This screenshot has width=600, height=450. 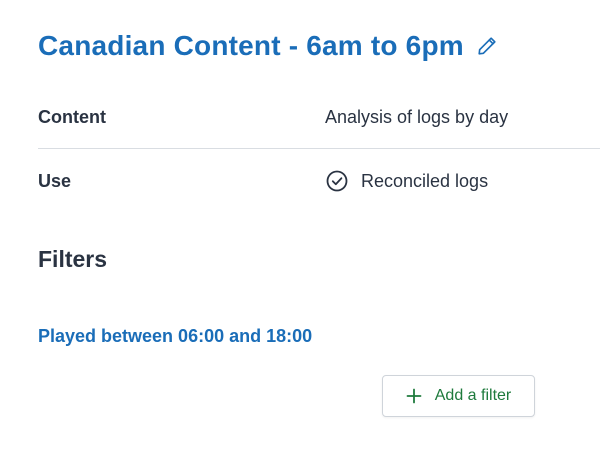 I want to click on edit-title-button, so click(x=487, y=46).